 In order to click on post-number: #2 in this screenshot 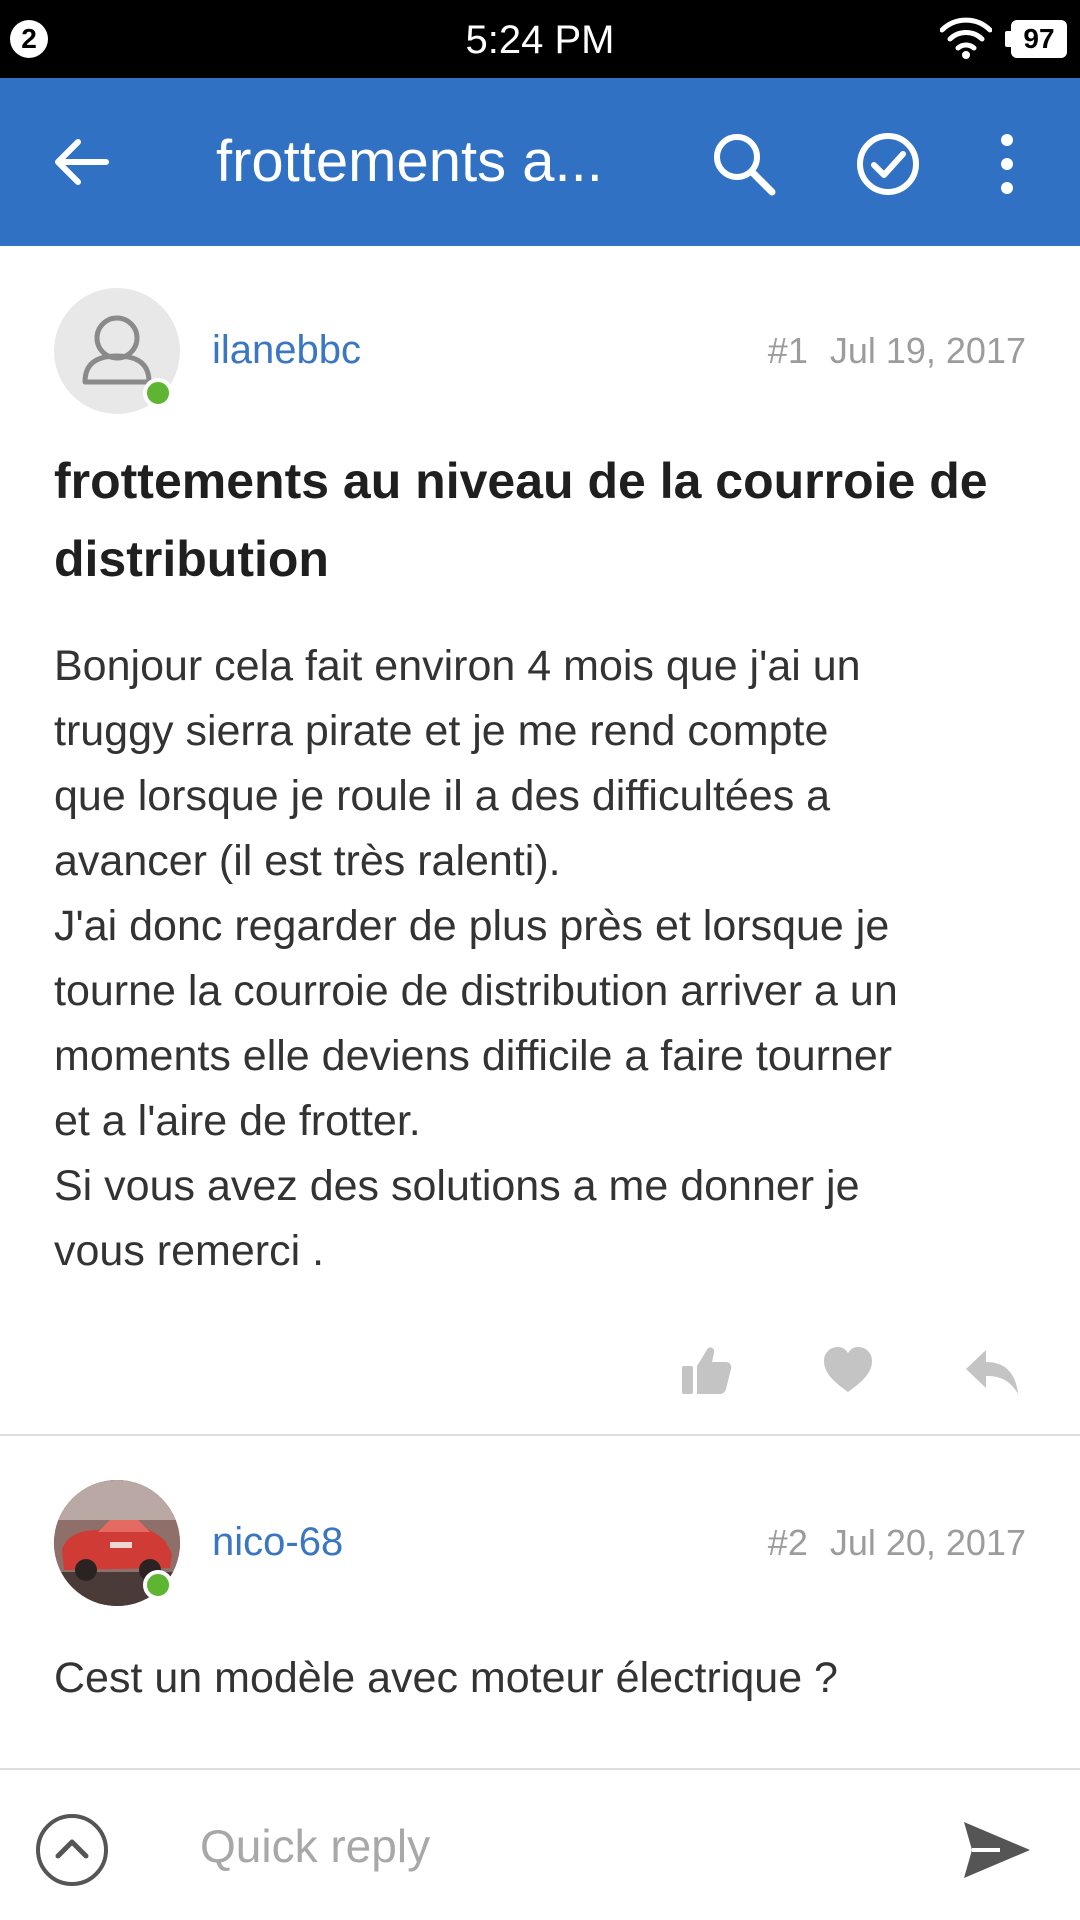, I will do `click(788, 1542)`.